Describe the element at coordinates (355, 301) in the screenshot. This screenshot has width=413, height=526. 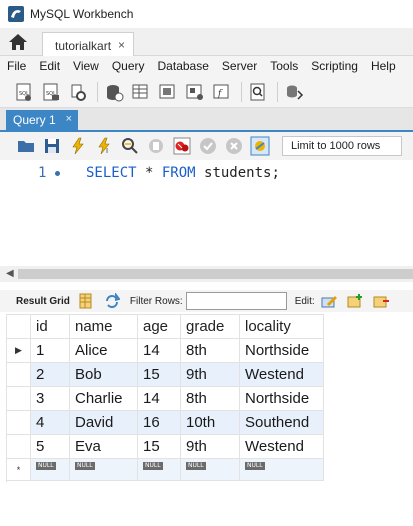
I see `insert-row-icon` at that location.